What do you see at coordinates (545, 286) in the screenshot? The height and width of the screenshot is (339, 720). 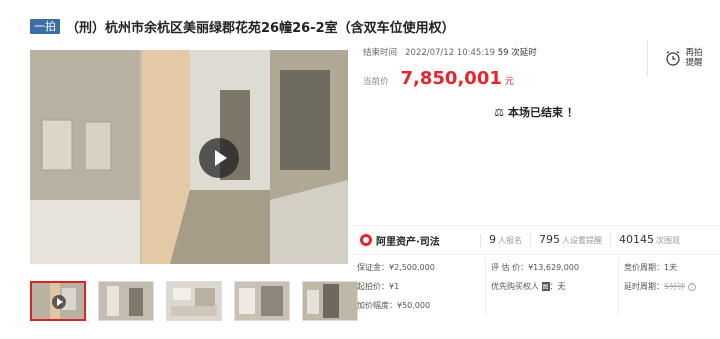 I see `priority-info-icon: 图` at bounding box center [545, 286].